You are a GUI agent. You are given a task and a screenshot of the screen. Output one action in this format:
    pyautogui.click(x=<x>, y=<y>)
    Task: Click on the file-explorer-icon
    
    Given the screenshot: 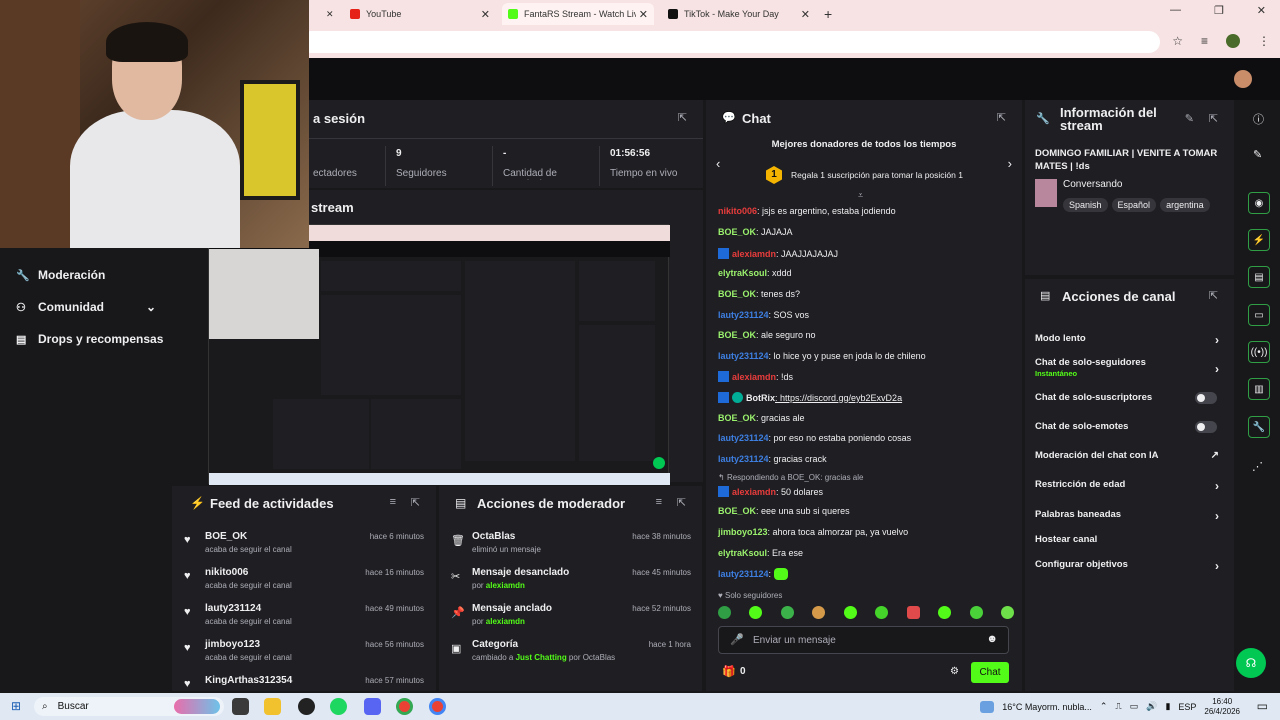 What is the action you would take?
    pyautogui.click(x=272, y=706)
    